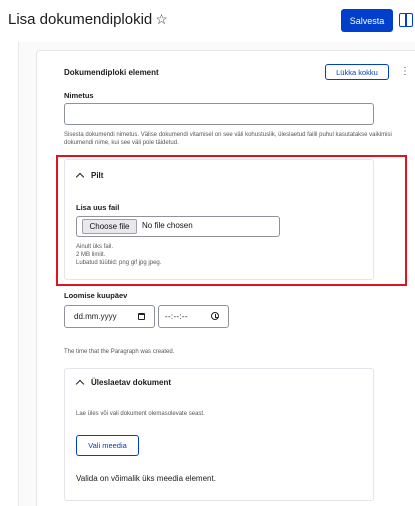  I want to click on star-outline-icon: ☆, so click(161, 19).